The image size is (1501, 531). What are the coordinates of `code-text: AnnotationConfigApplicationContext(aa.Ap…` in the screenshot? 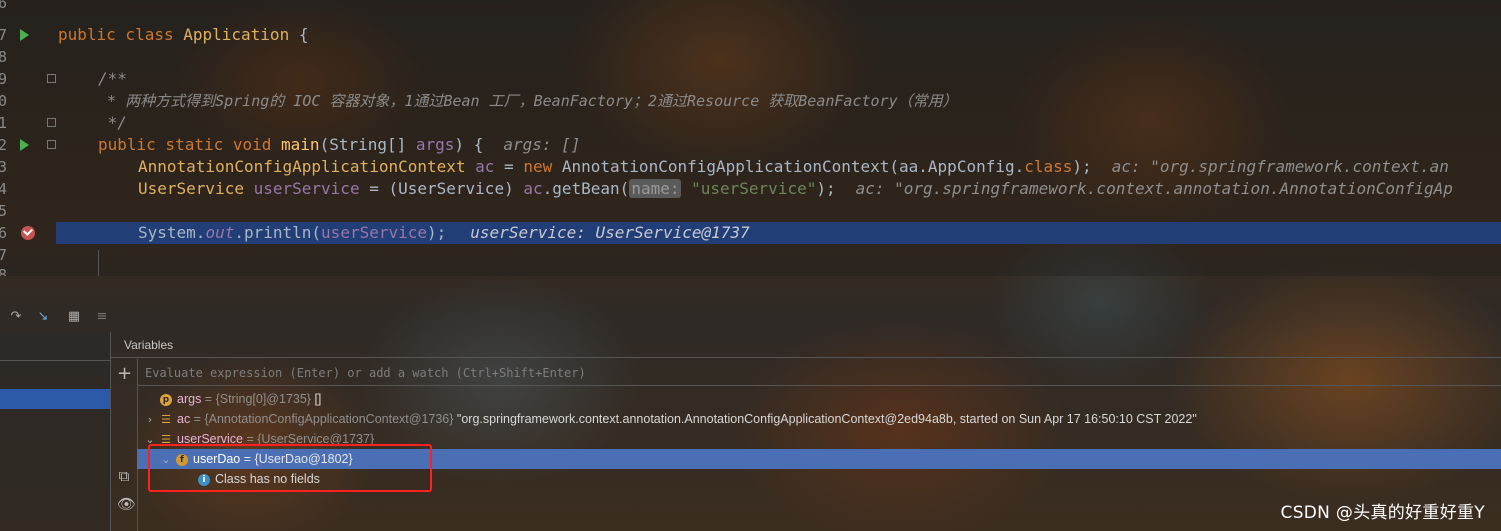 It's located at (788, 166).